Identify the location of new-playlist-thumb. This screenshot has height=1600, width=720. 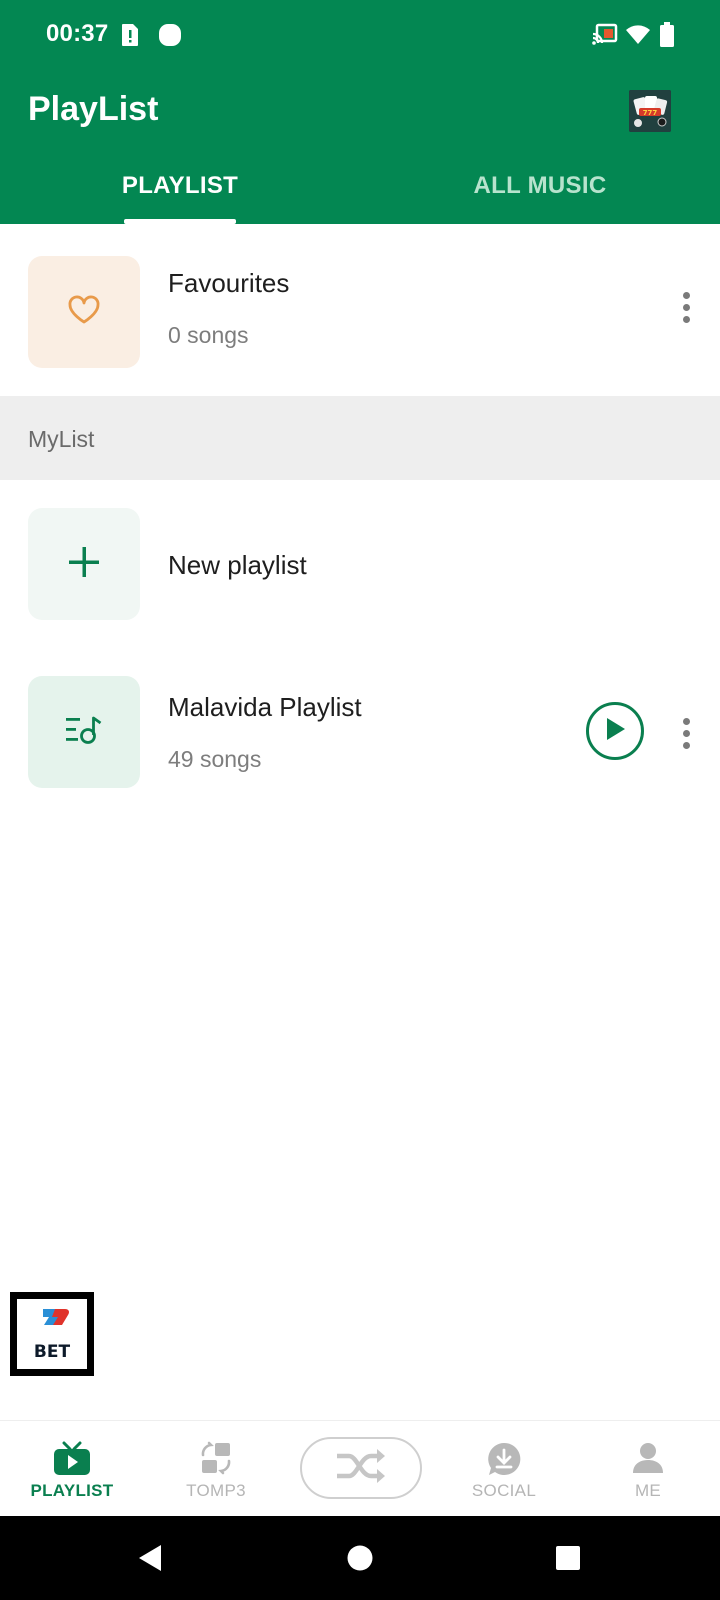
(84, 564).